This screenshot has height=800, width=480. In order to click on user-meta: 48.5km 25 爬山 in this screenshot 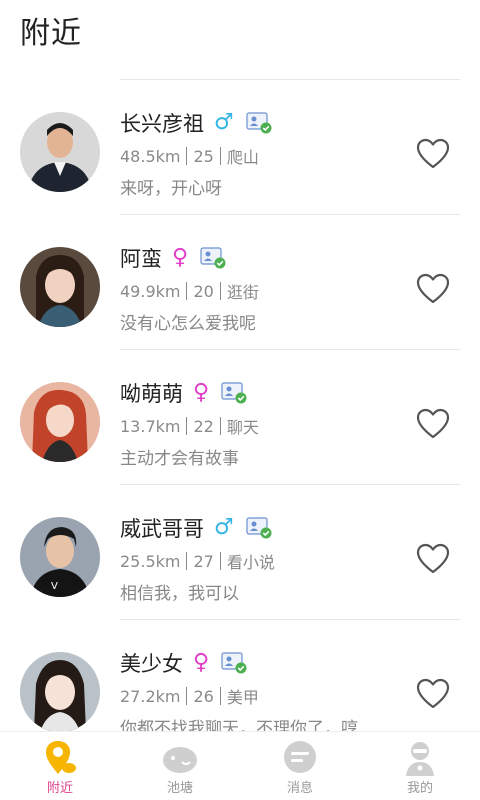, I will do `click(189, 156)`.